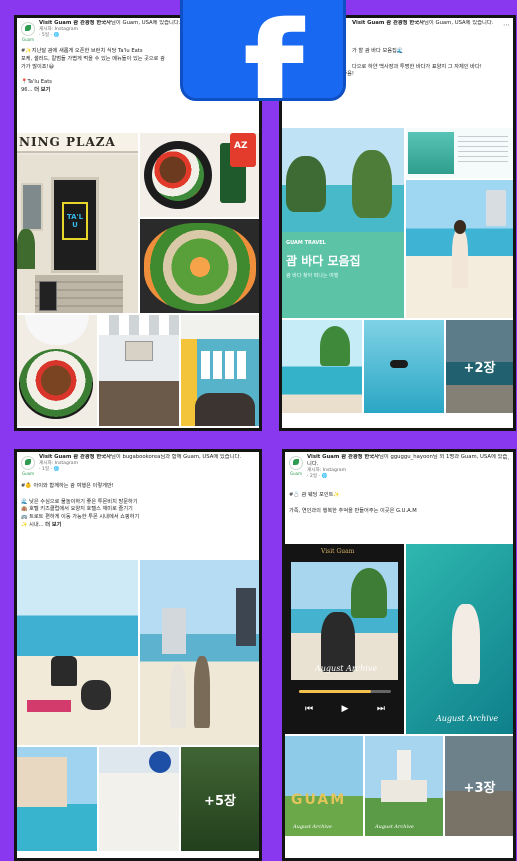 This screenshot has height=861, width=517. I want to click on more-photos-count: +2장, so click(479, 366).